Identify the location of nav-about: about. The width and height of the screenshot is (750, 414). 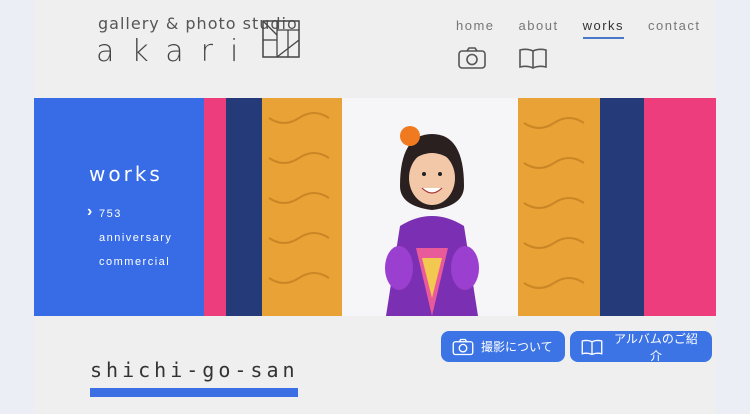
(539, 28).